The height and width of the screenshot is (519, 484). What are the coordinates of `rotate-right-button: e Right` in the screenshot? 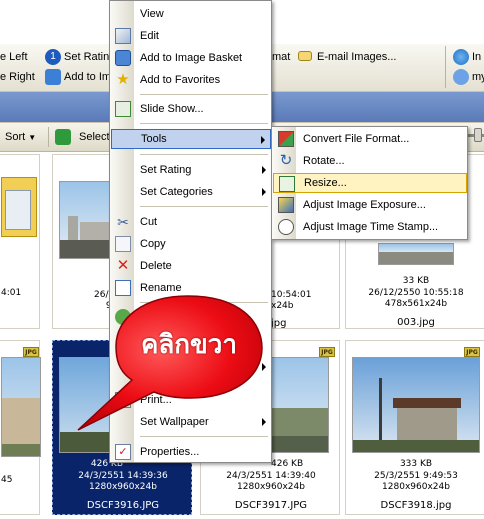 It's located at (17, 77).